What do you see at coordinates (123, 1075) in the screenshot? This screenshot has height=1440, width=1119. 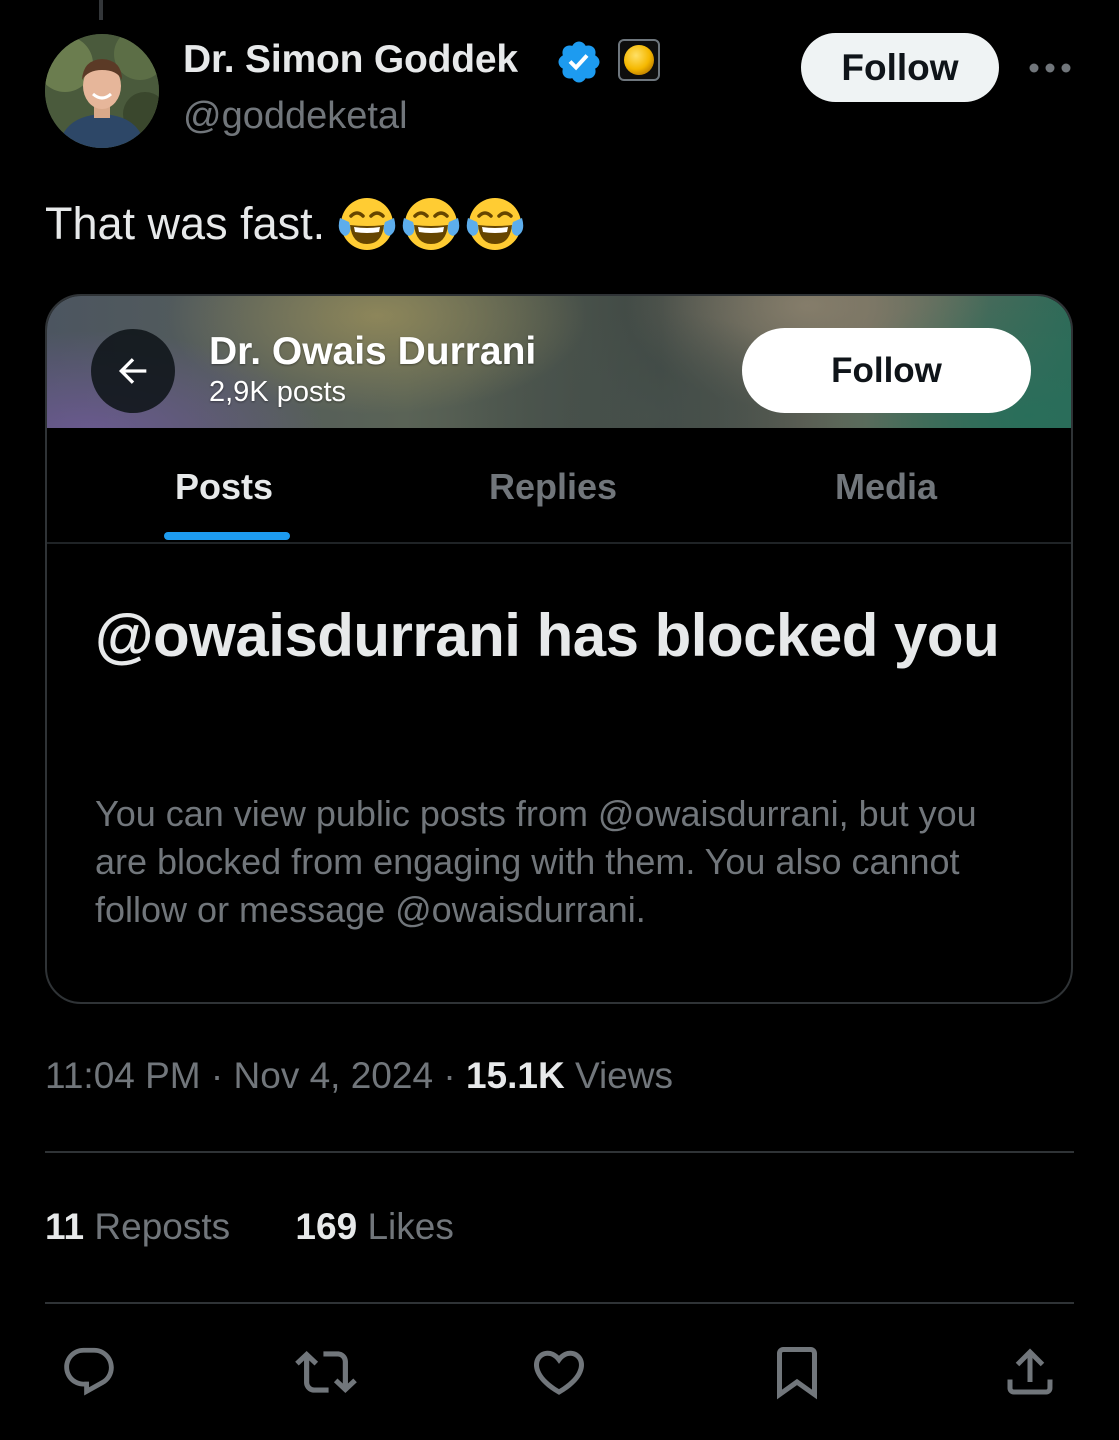 I see `tweet-time: 11:04 PM` at bounding box center [123, 1075].